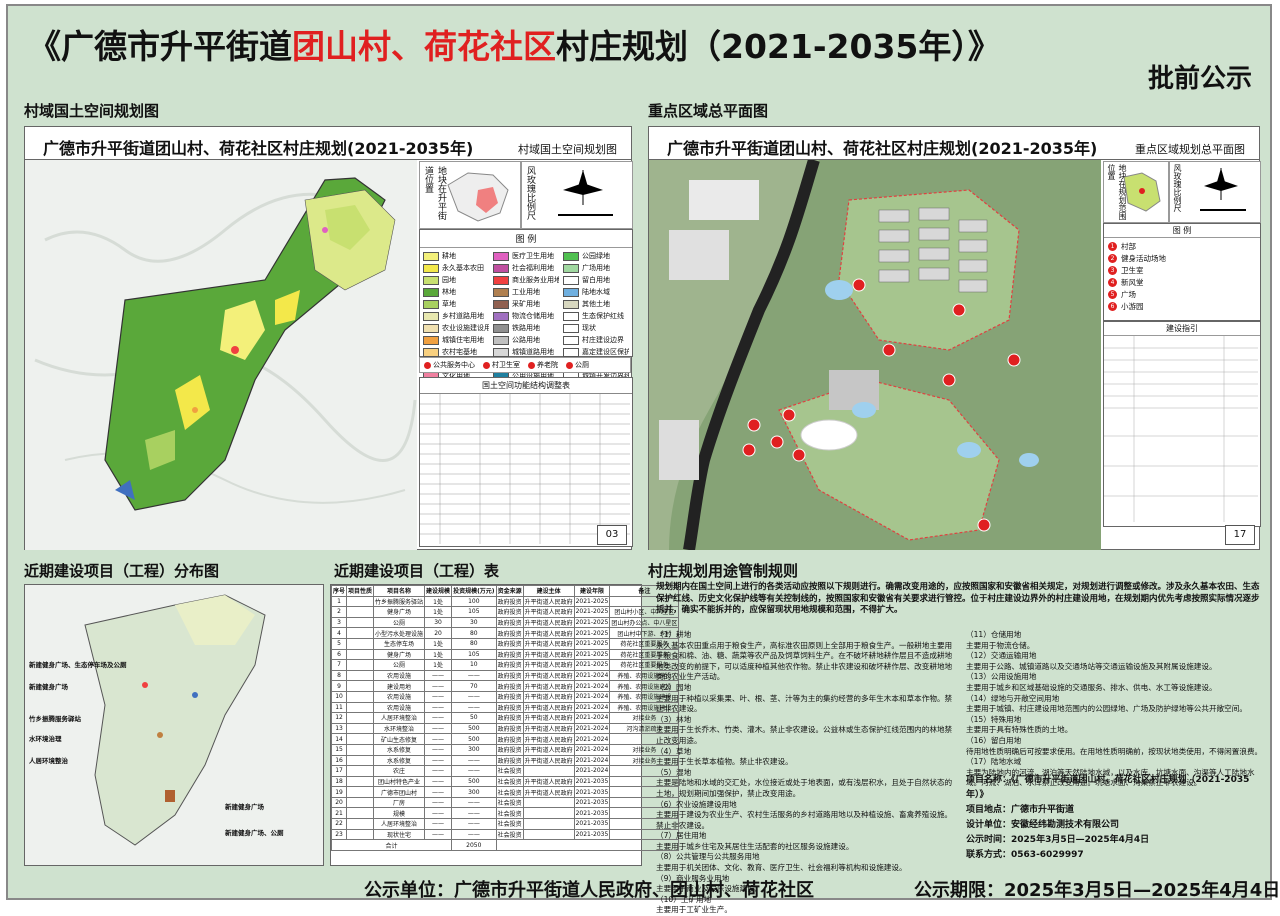  I want to click on legend-label: 农村宅基地, so click(459, 352).